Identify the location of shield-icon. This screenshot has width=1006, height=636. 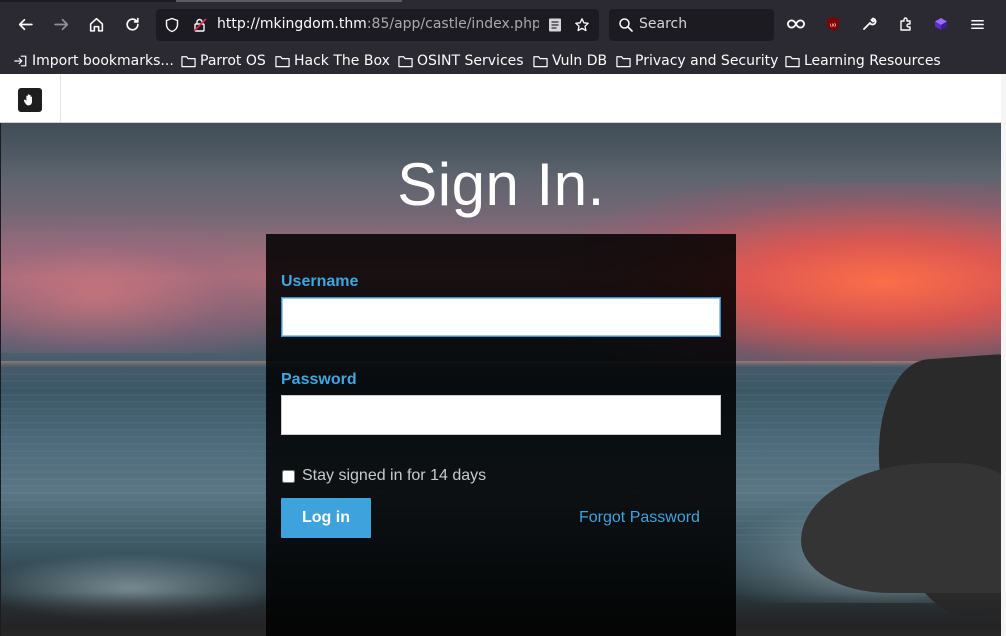
(172, 25).